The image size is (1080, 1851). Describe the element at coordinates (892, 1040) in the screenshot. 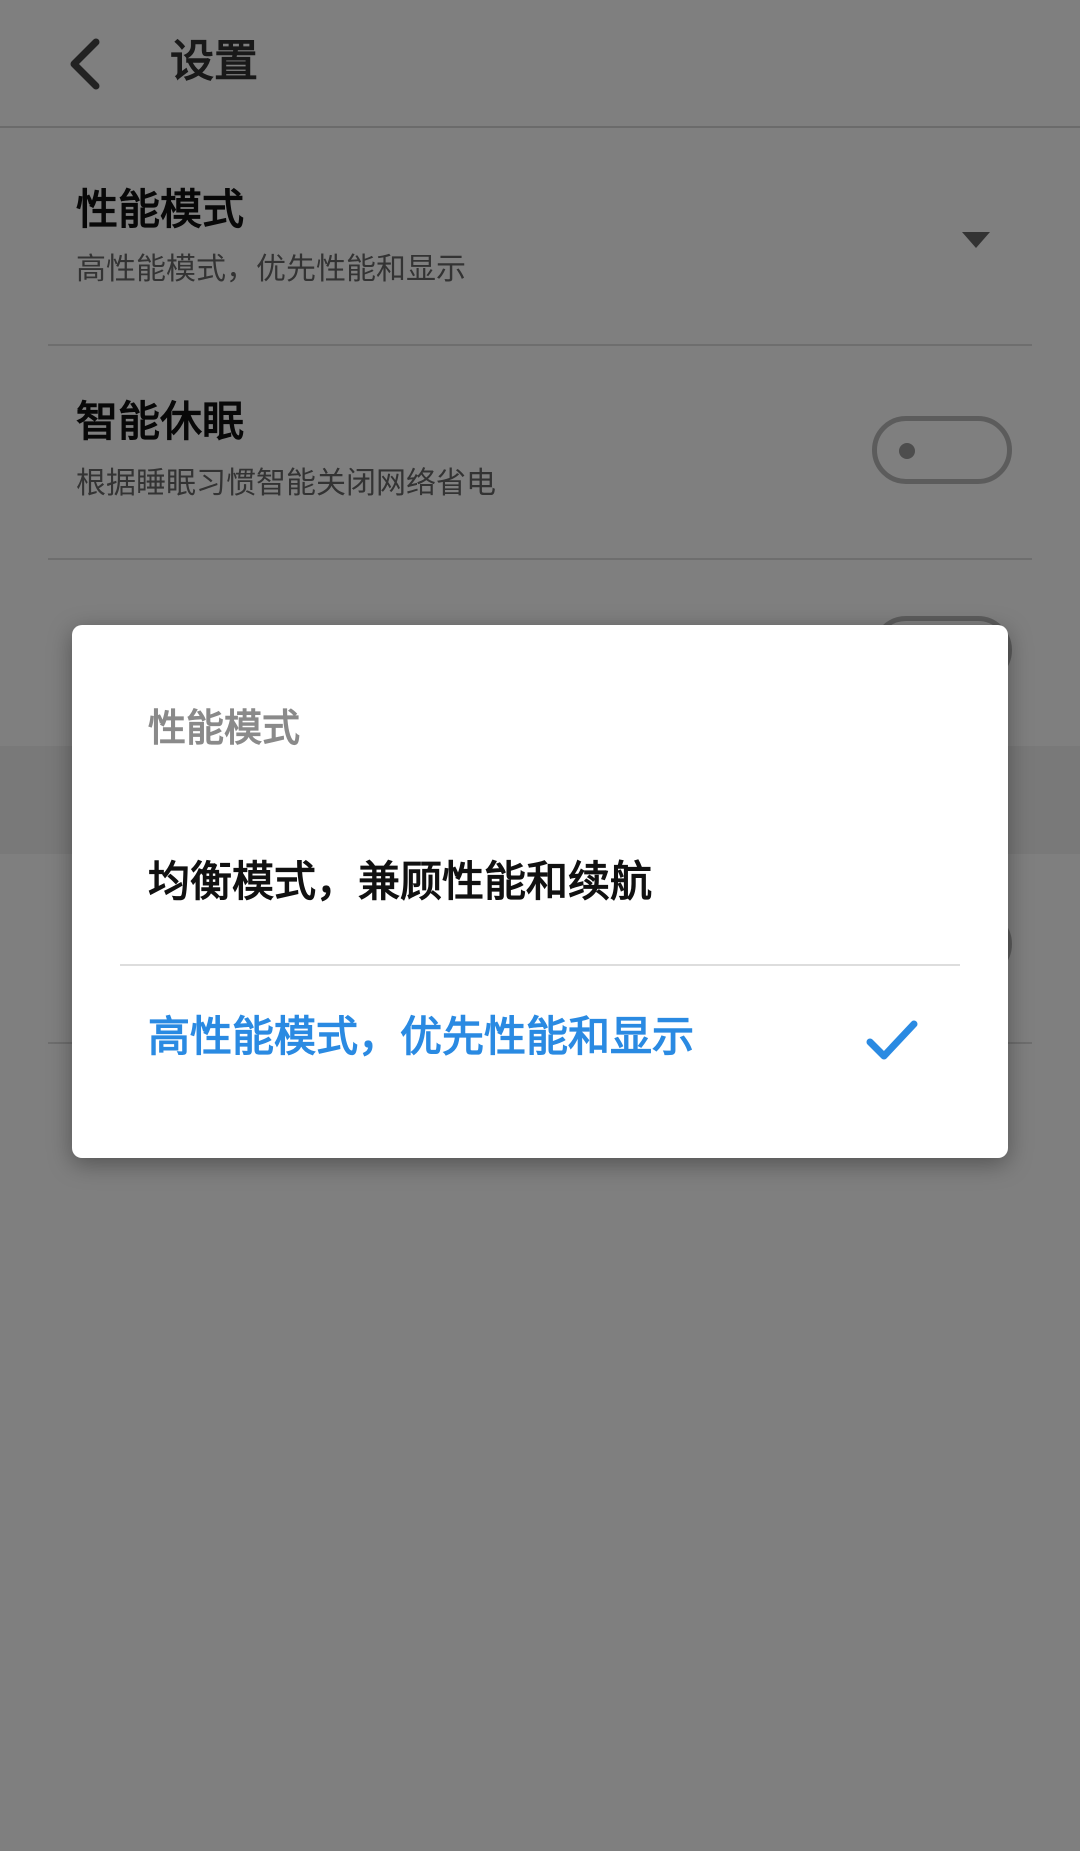

I see `checkmark-icon` at that location.